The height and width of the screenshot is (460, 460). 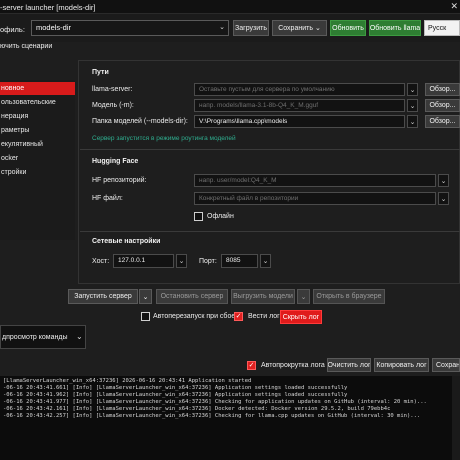 I want to click on sidebar-item-speculative: екулятивный, so click(x=37, y=144).